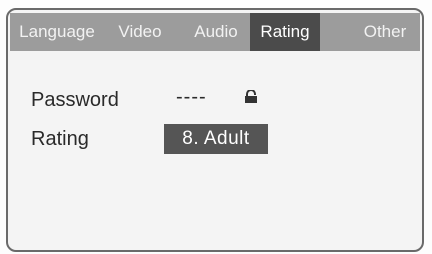  What do you see at coordinates (285, 32) in the screenshot?
I see `tab-rating: Rating` at bounding box center [285, 32].